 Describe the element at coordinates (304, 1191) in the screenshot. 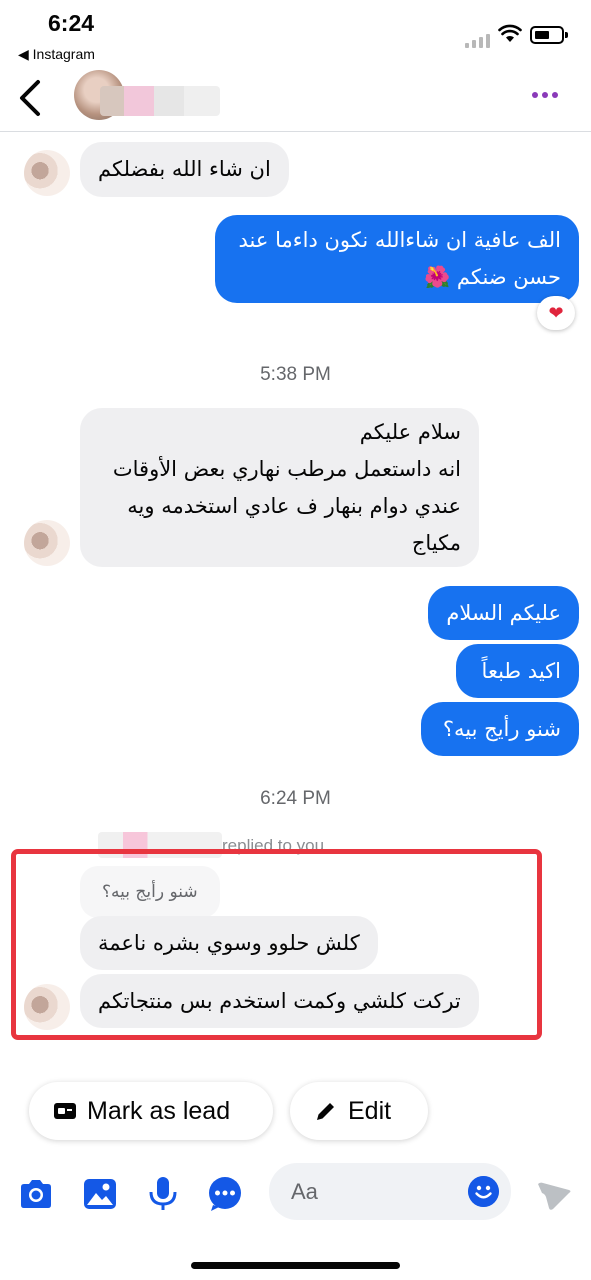

I see `message-input-placeholder: Aa` at that location.